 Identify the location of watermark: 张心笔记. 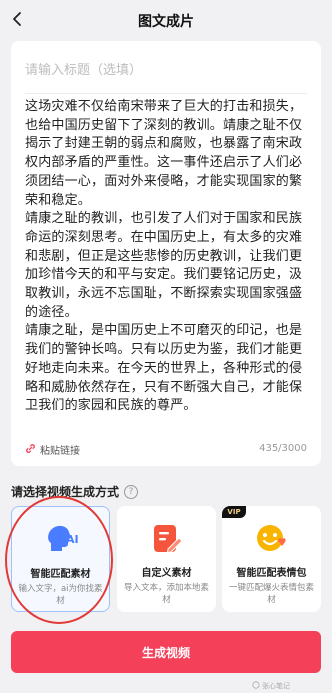
(271, 686).